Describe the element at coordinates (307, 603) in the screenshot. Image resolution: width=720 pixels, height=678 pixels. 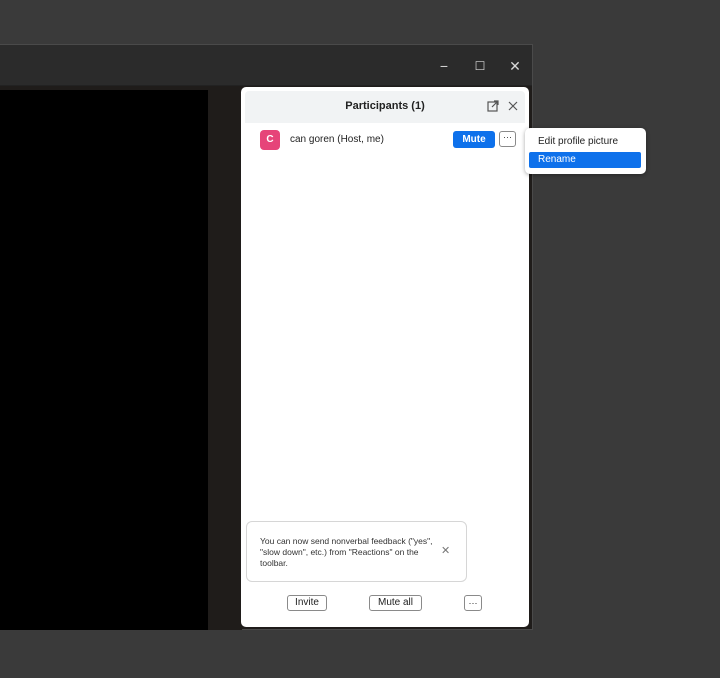
I see `invite-button: Invite` at that location.